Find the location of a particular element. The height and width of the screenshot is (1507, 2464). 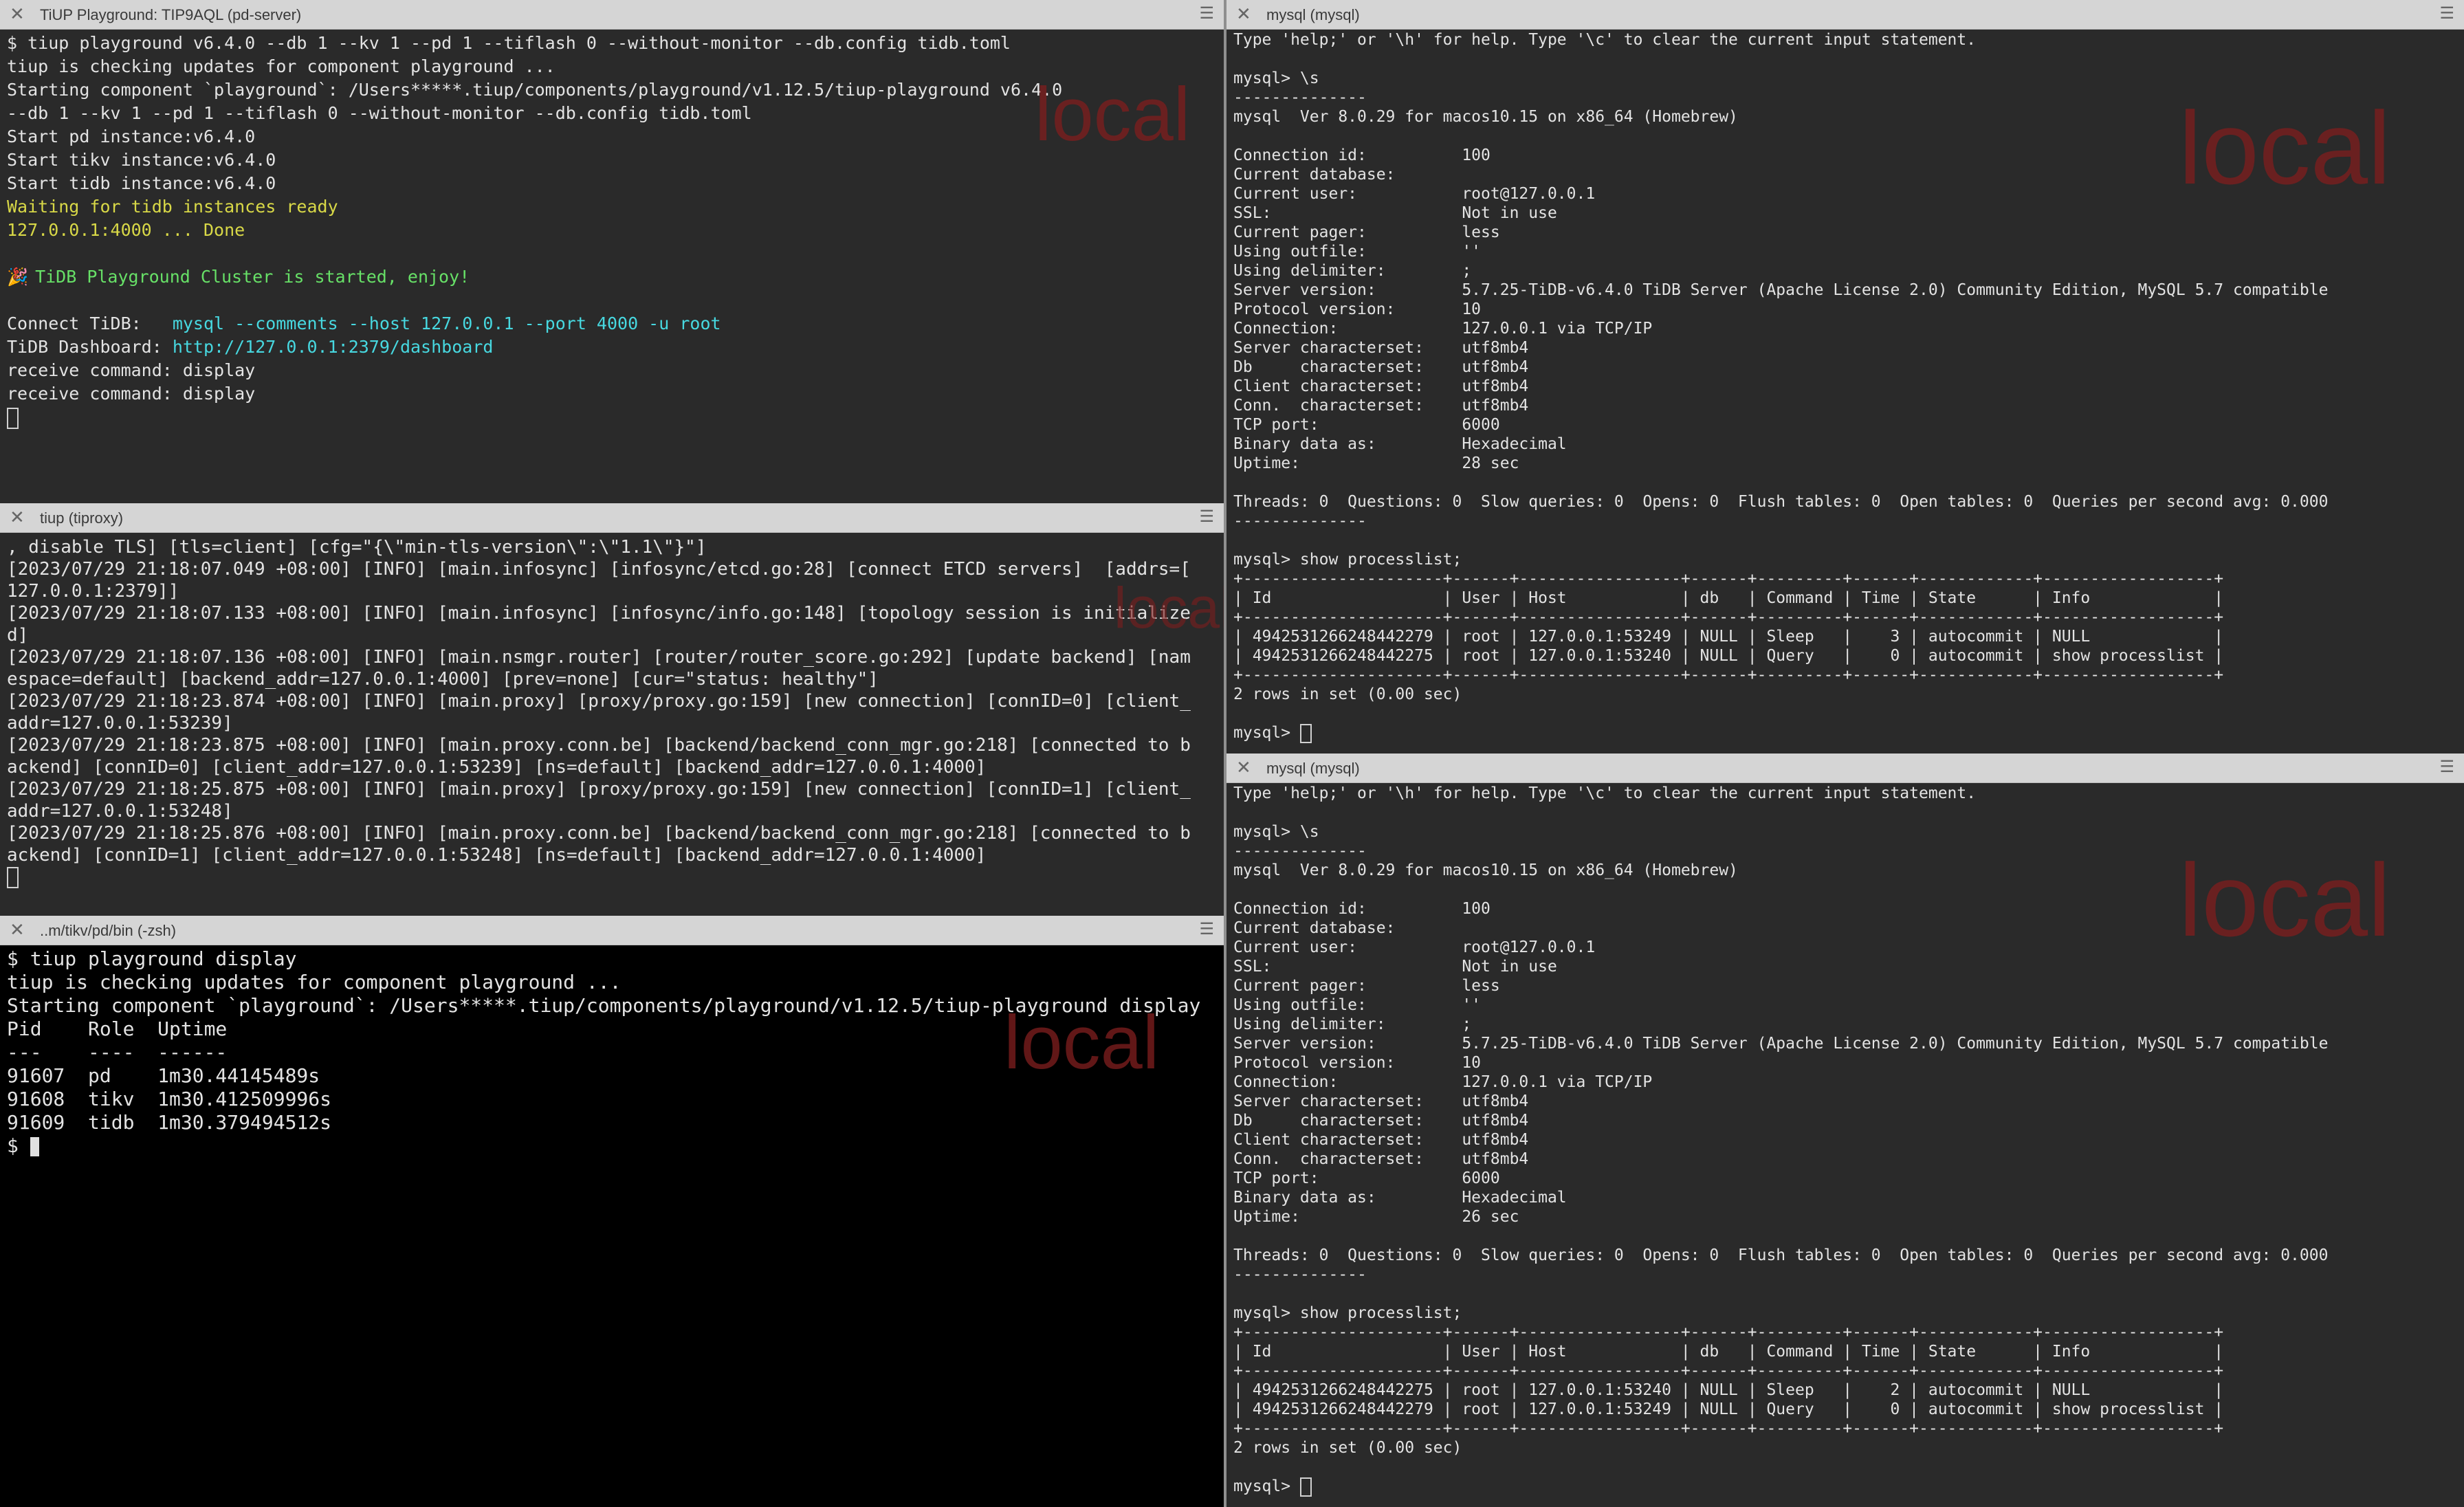

terminal-text: TiDB Dashboard: is located at coordinates (90, 347).